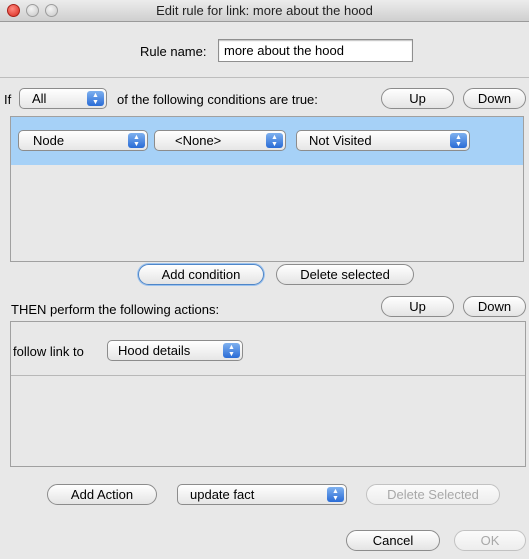 The image size is (529, 559). I want to click on conditions-down-button: Down, so click(494, 98).